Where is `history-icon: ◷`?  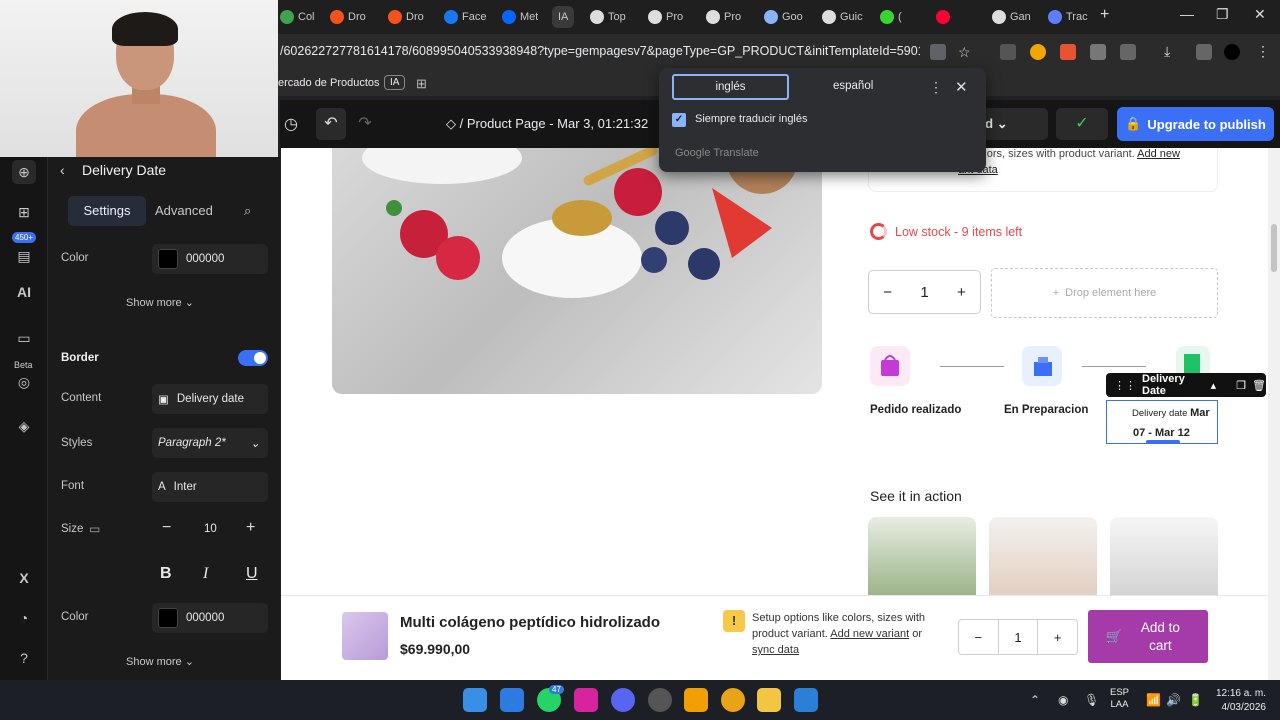 history-icon: ◷ is located at coordinates (291, 124).